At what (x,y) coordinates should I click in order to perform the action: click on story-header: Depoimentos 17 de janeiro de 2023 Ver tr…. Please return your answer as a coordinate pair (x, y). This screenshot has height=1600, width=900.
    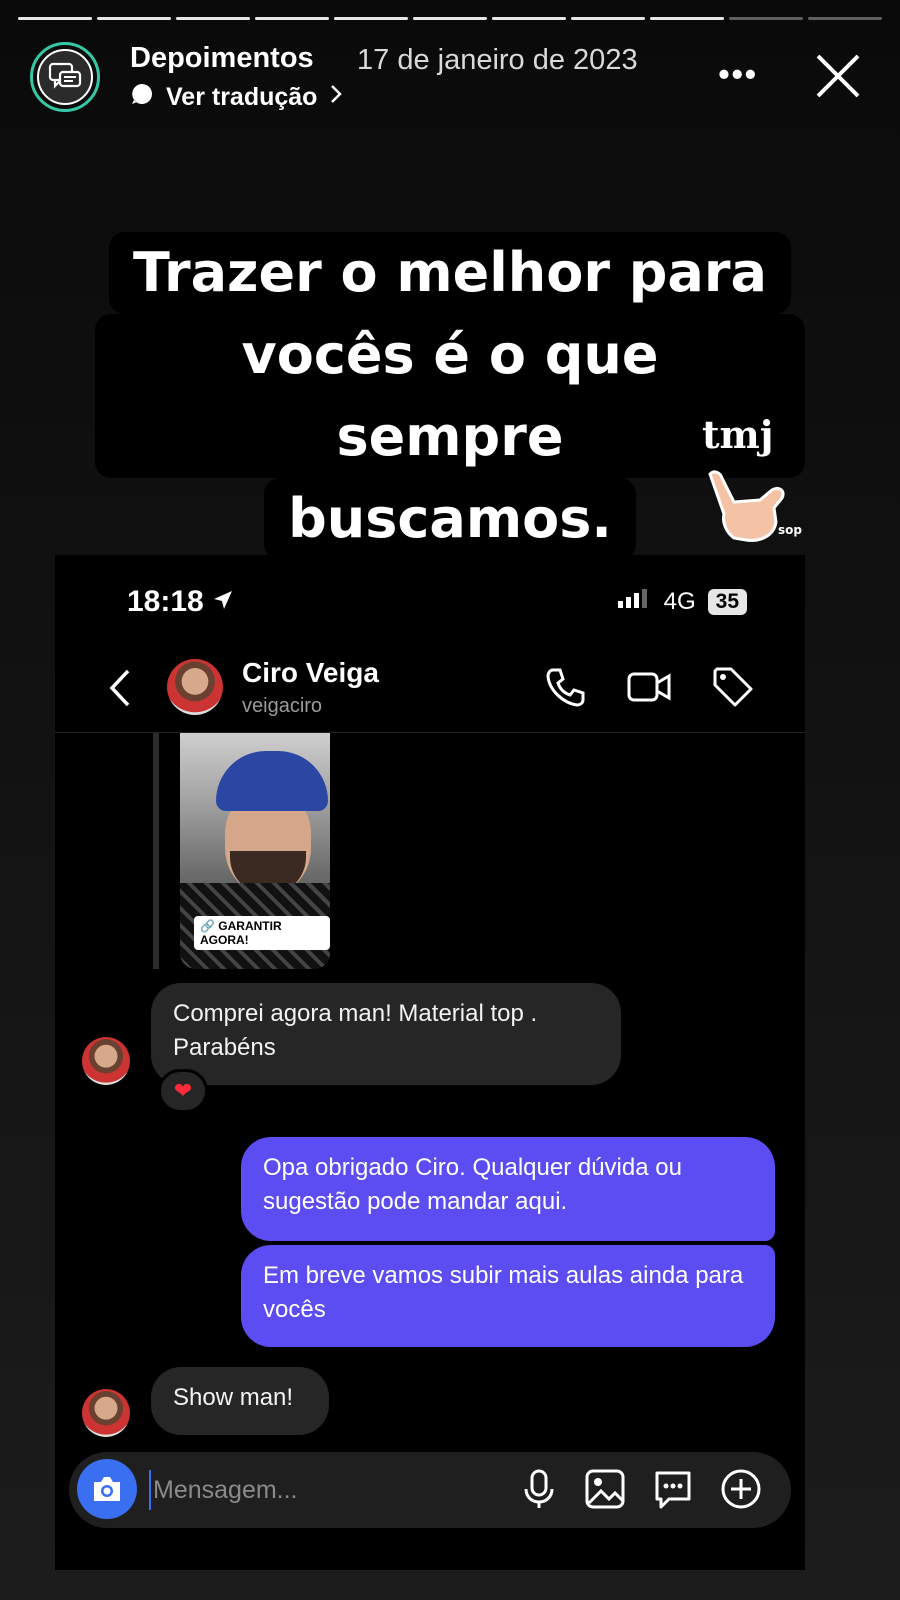
    Looking at the image, I should click on (455, 80).